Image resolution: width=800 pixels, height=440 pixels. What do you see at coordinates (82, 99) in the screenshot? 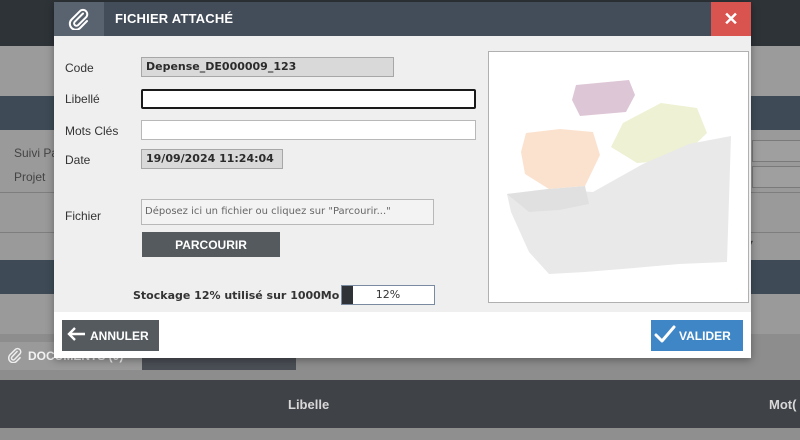
I see `libelle-label: Libellé` at bounding box center [82, 99].